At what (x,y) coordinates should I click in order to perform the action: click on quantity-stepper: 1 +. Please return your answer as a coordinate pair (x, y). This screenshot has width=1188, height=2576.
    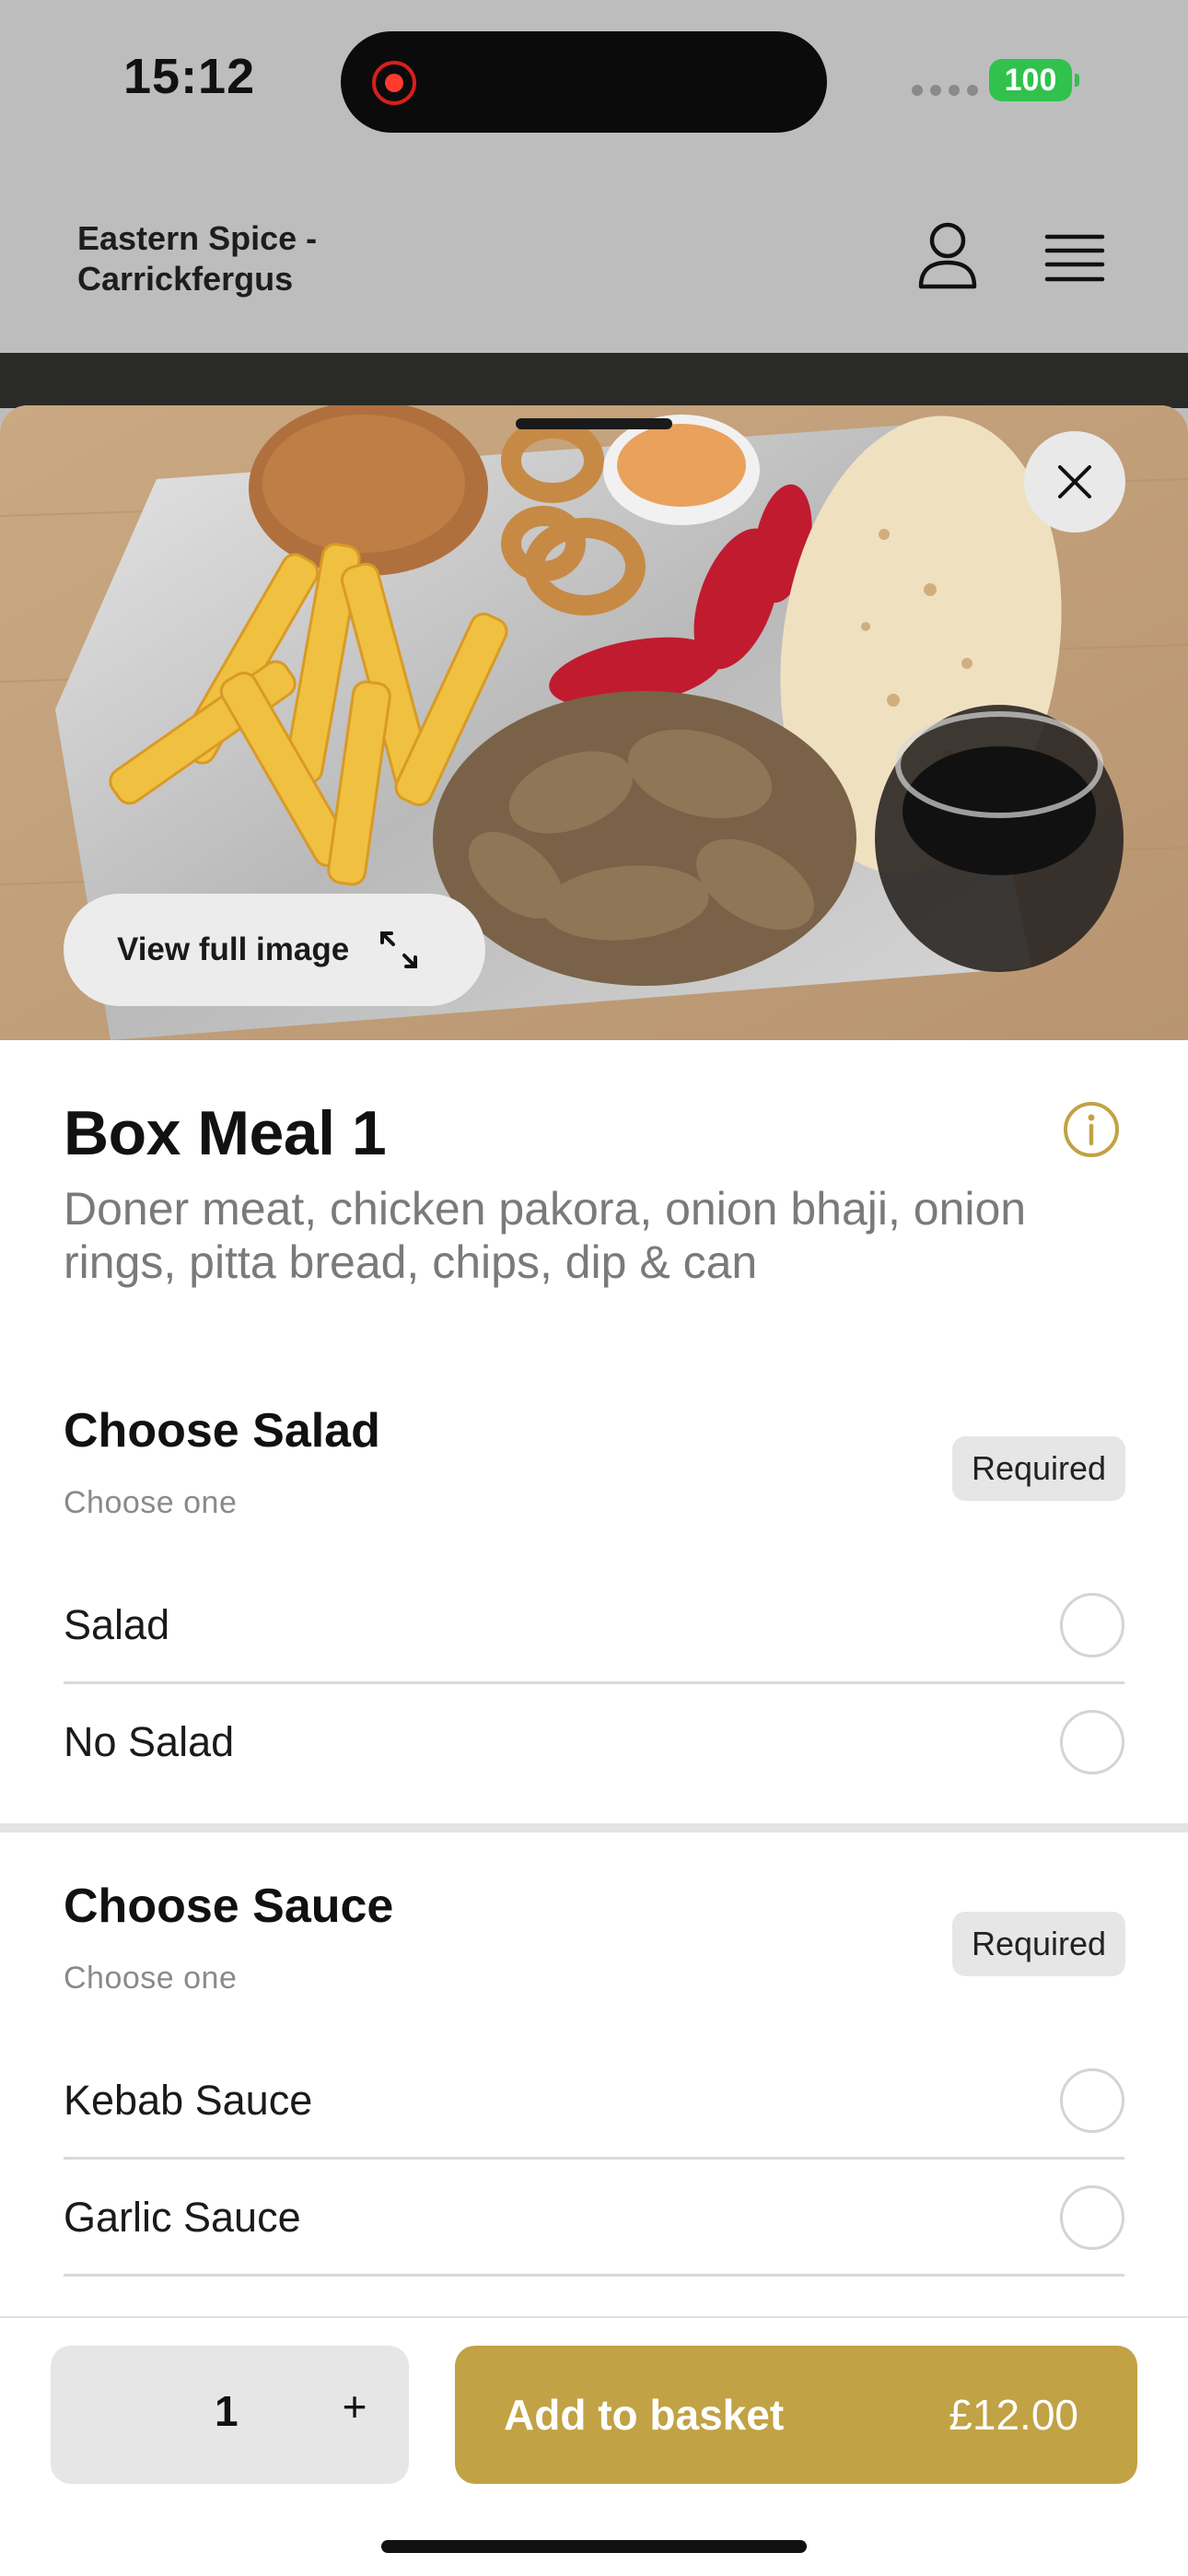
    Looking at the image, I should click on (230, 2415).